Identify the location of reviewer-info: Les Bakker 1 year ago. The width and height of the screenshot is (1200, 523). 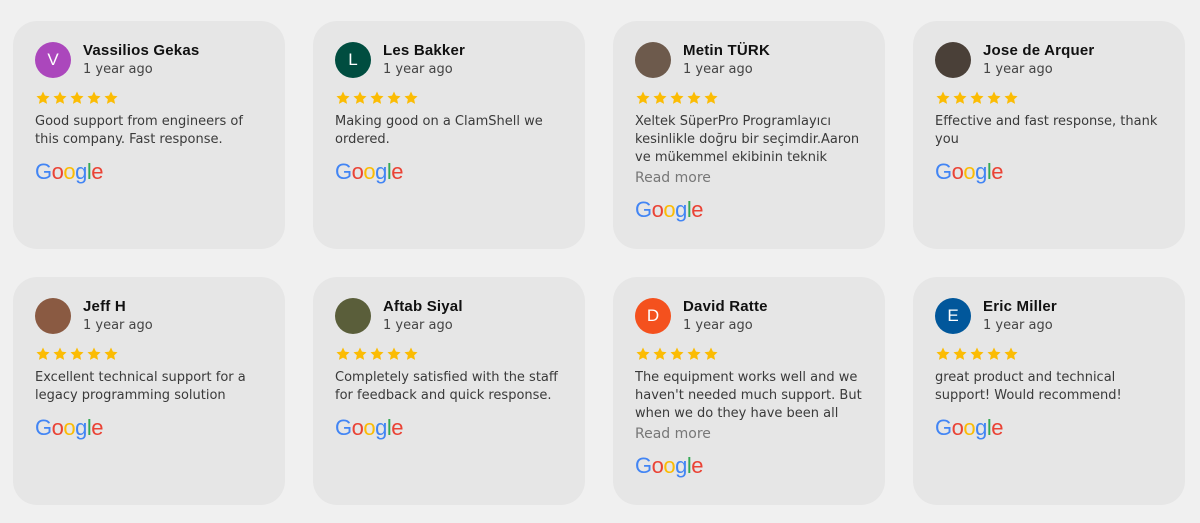
(424, 60).